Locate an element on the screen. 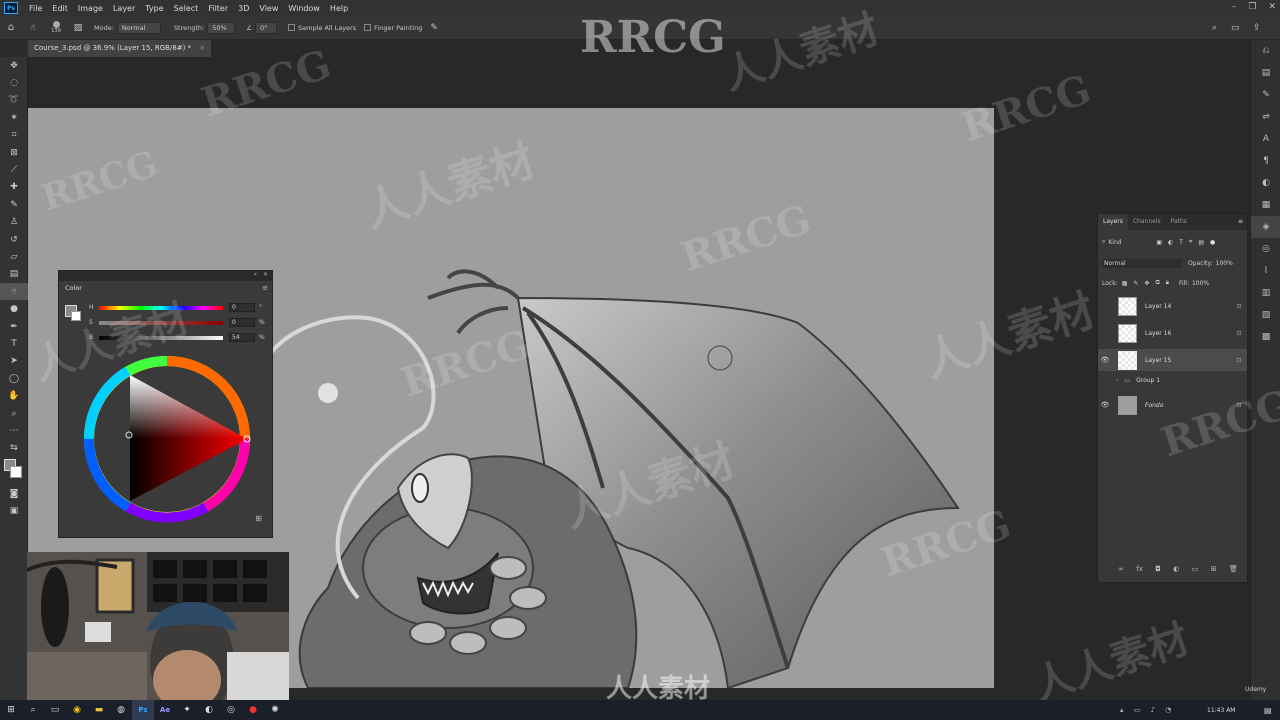 This screenshot has width=1280, height=720. group-row: › ▭ Group 1 is located at coordinates (1172, 380).